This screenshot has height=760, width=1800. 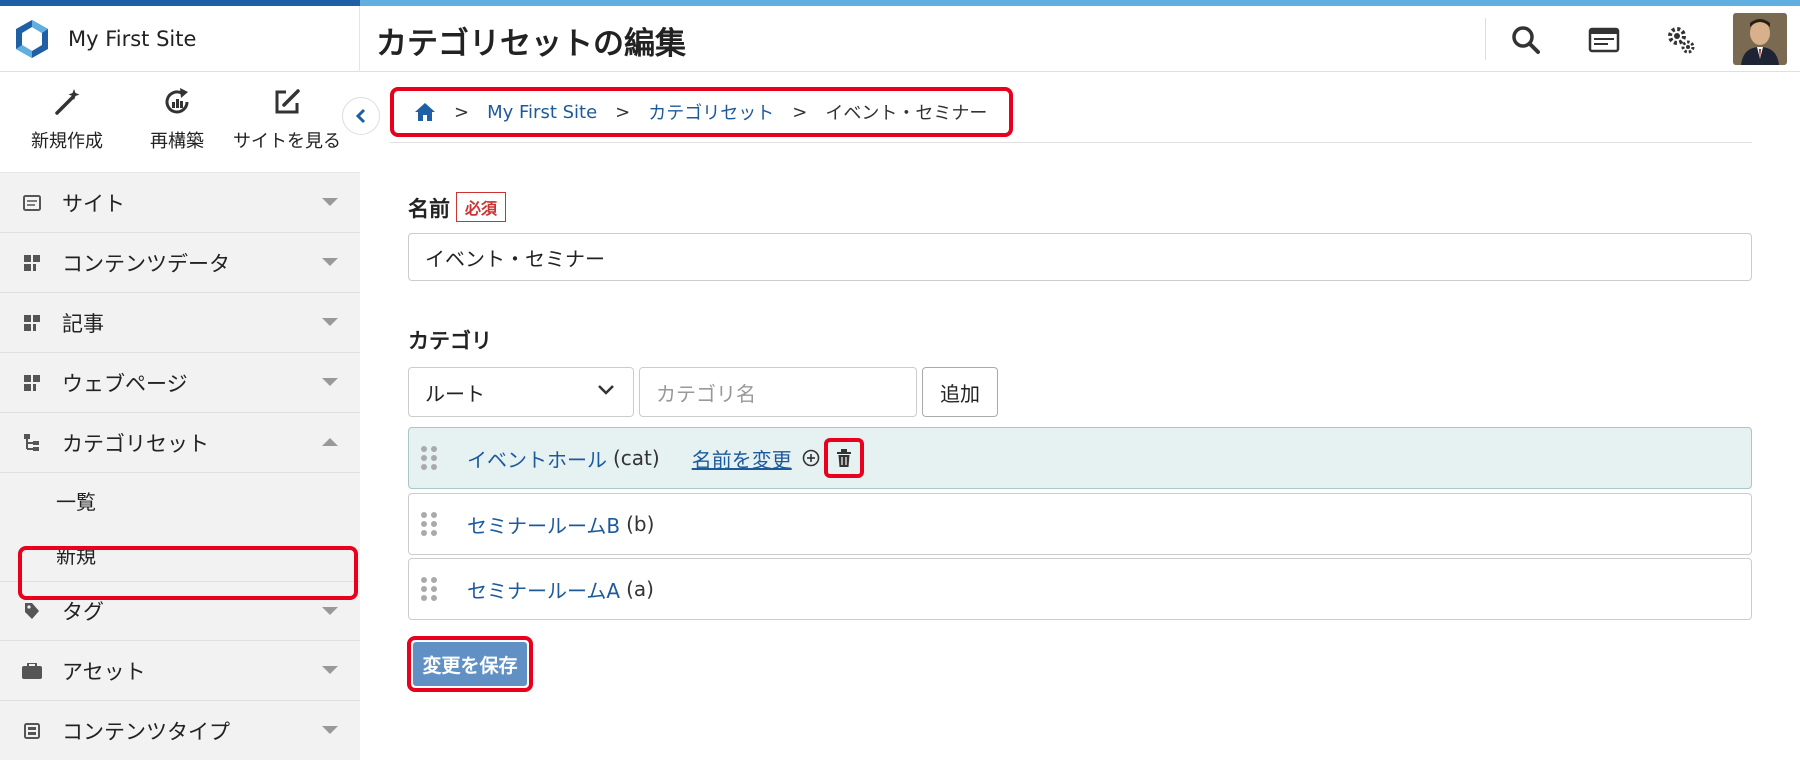 What do you see at coordinates (1071, 142) in the screenshot?
I see `breadcrumb-divider` at bounding box center [1071, 142].